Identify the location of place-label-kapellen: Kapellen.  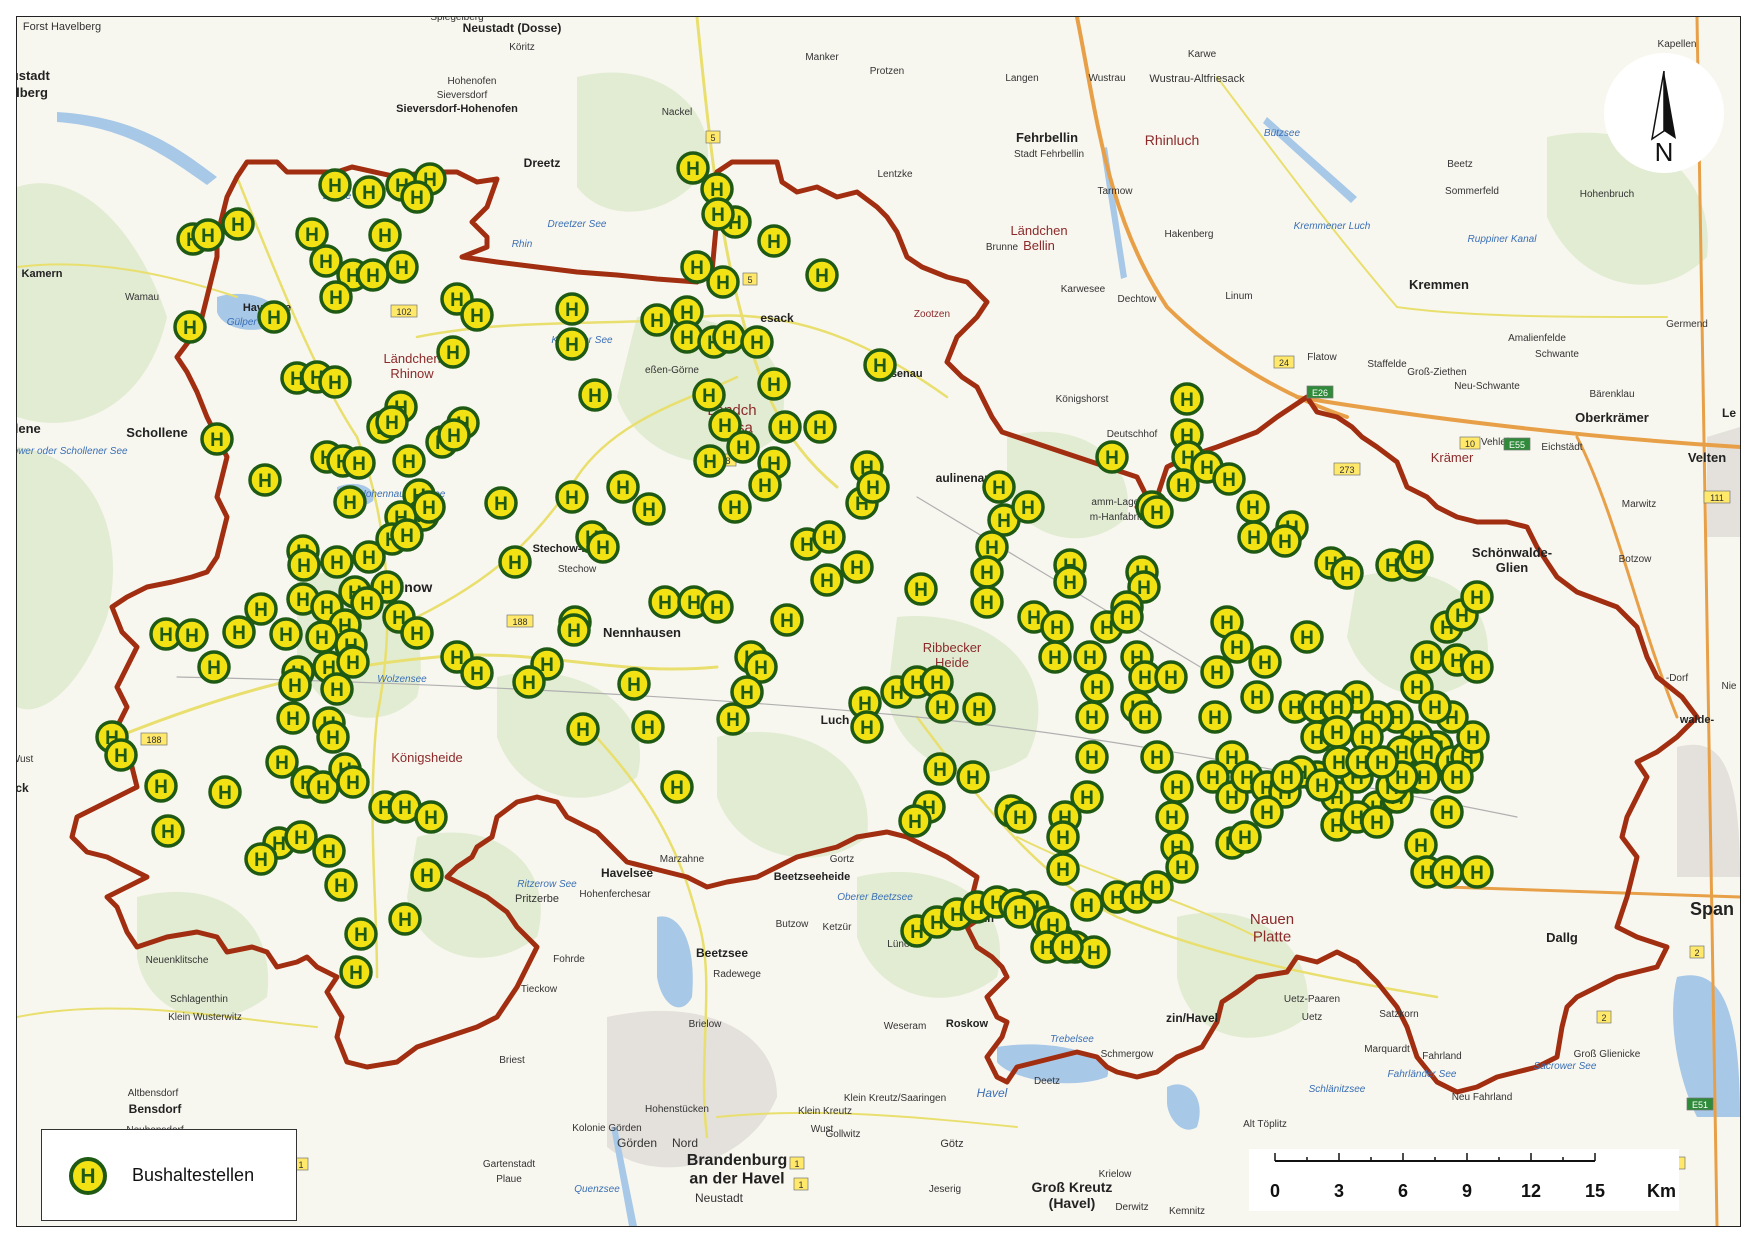
(1677, 44).